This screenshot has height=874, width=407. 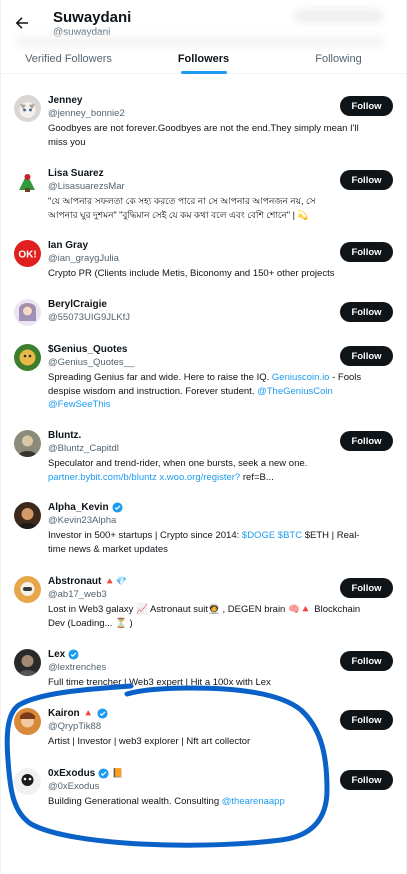 What do you see at coordinates (272, 535) in the screenshot?
I see `bio-cashtags: $DOGE $BTC` at bounding box center [272, 535].